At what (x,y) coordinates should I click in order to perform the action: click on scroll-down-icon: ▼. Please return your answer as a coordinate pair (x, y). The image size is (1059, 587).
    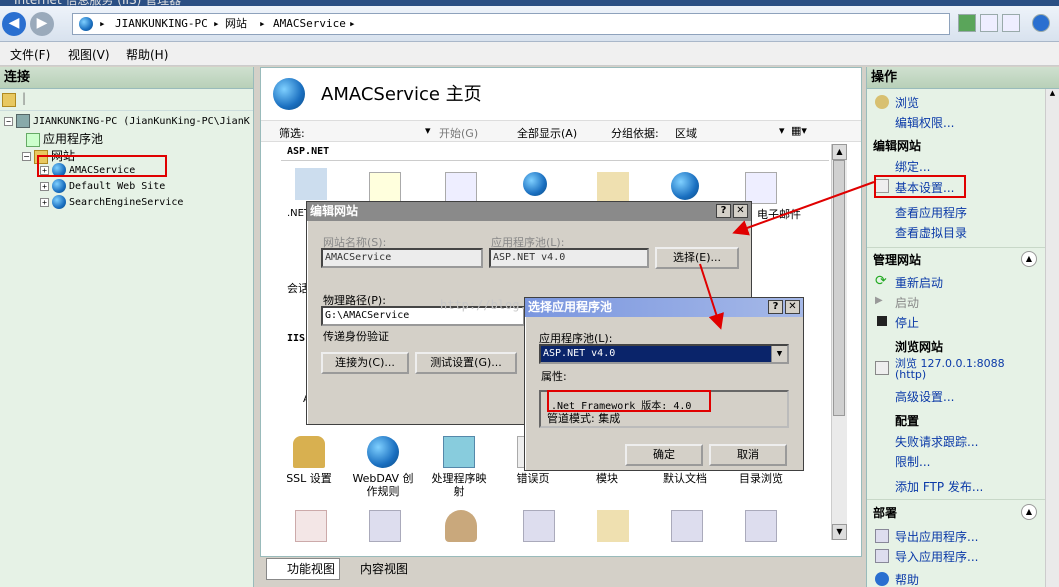
    Looking at the image, I should click on (839, 532).